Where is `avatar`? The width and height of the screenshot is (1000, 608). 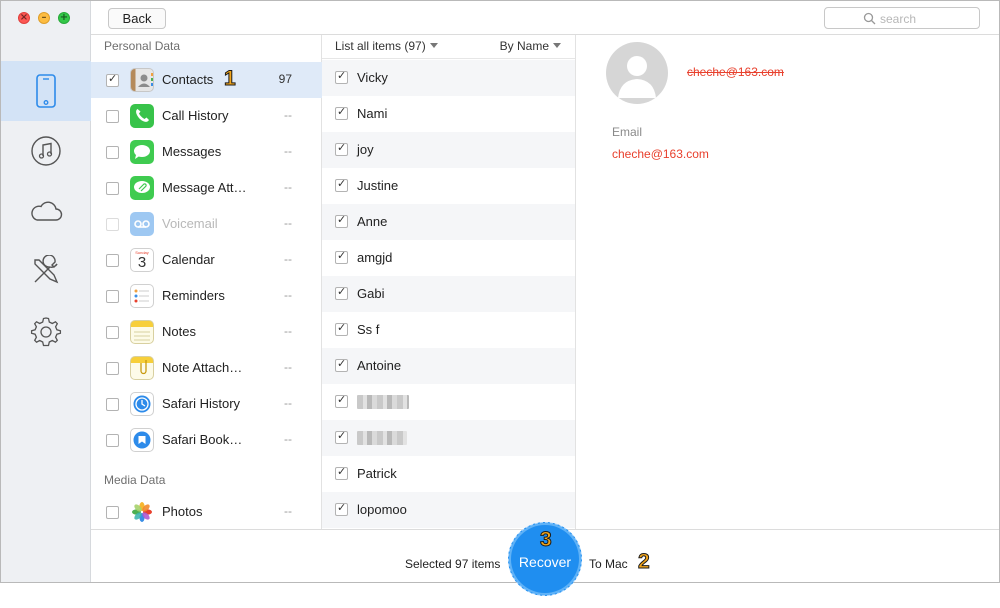
avatar is located at coordinates (637, 73).